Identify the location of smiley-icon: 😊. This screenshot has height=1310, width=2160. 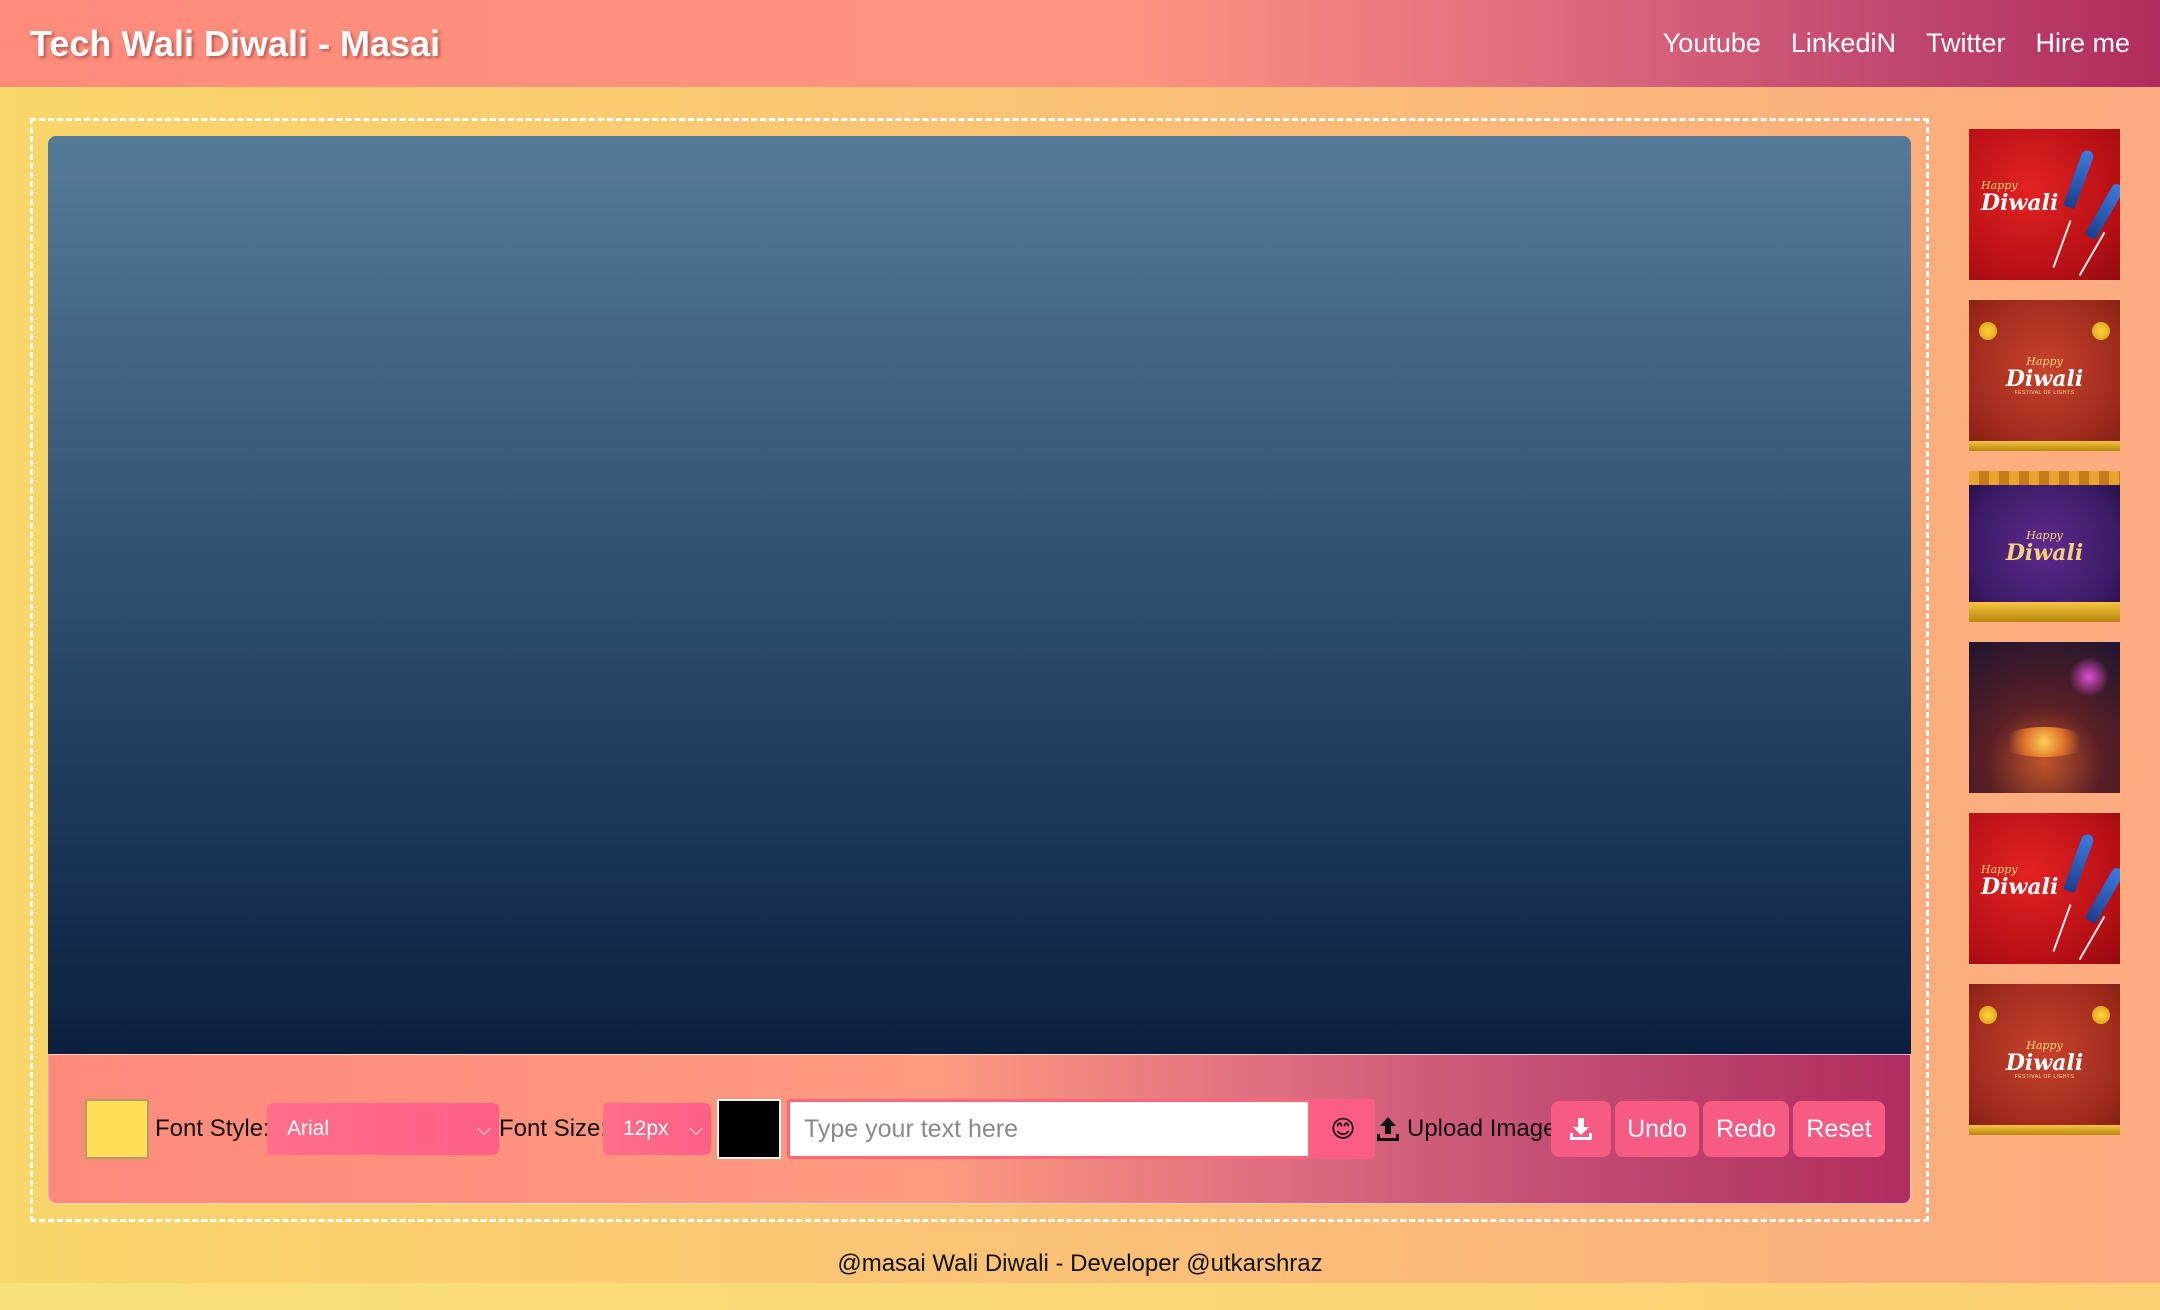
(1343, 1129).